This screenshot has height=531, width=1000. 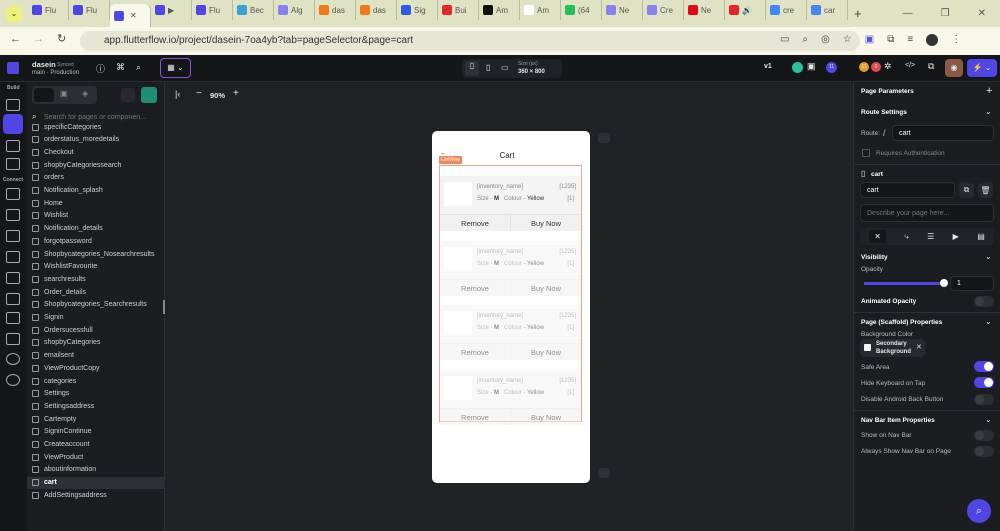 I want to click on page-list-item: Notification_splash, so click(x=96, y=191).